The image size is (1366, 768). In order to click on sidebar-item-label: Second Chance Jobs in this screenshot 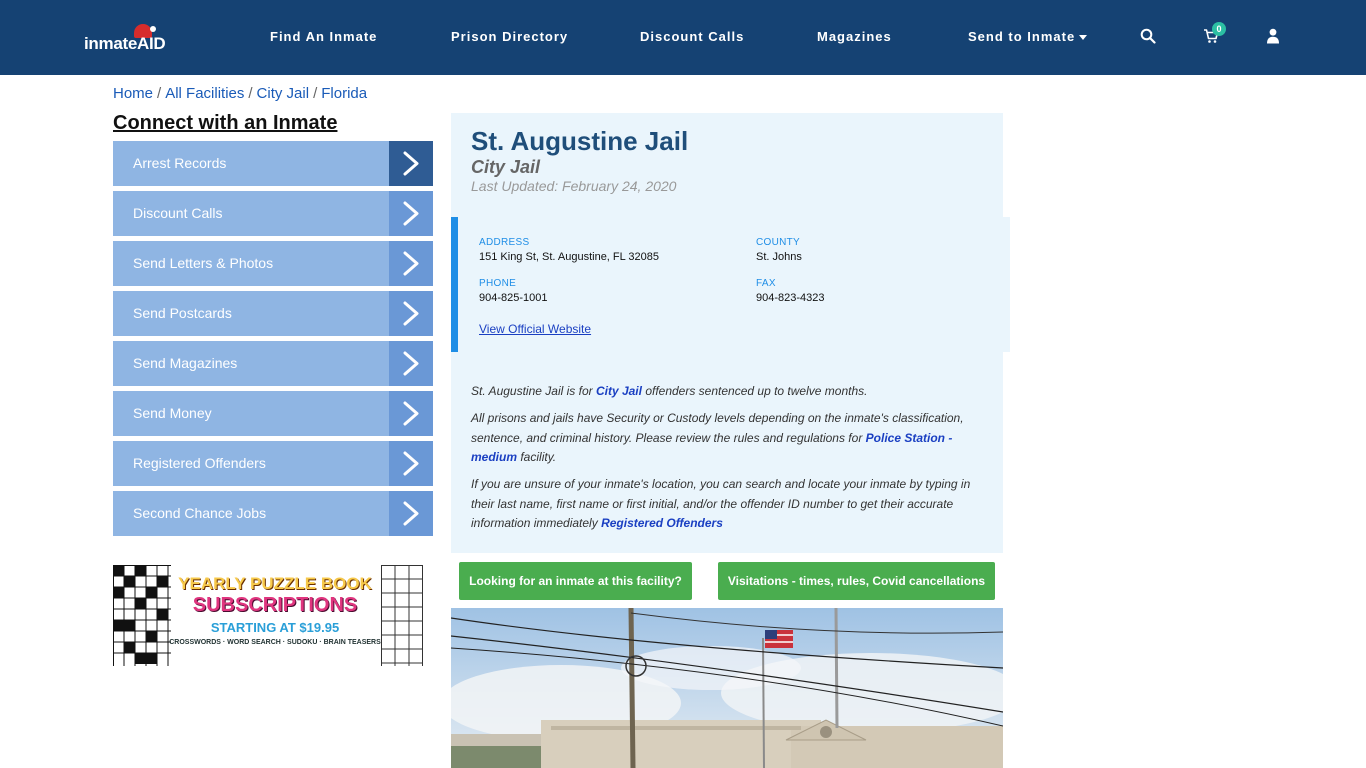, I will do `click(200, 513)`.